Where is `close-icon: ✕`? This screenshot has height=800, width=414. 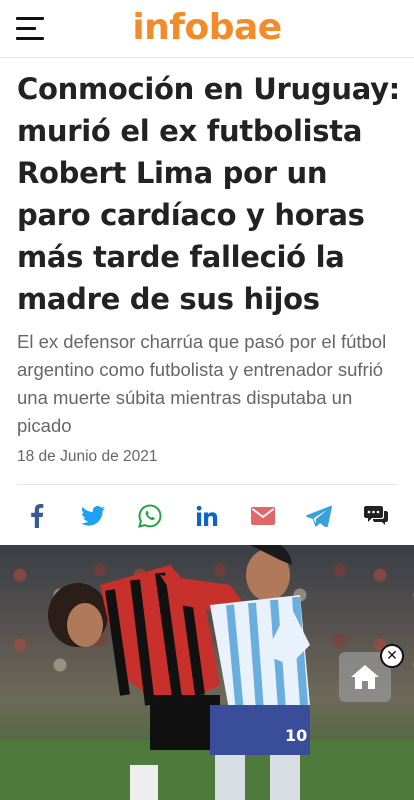
close-icon: ✕ is located at coordinates (392, 656).